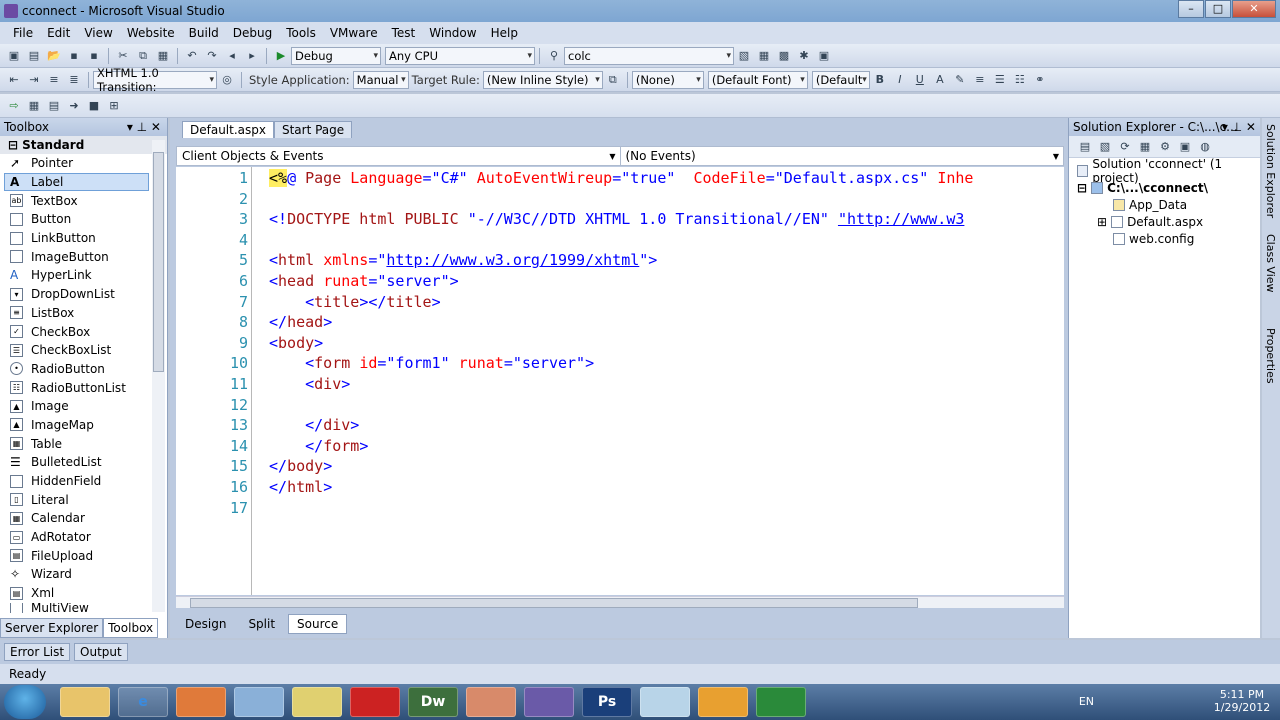  Describe the element at coordinates (37, 652) in the screenshot. I see `error-list-tab: Error List` at that location.